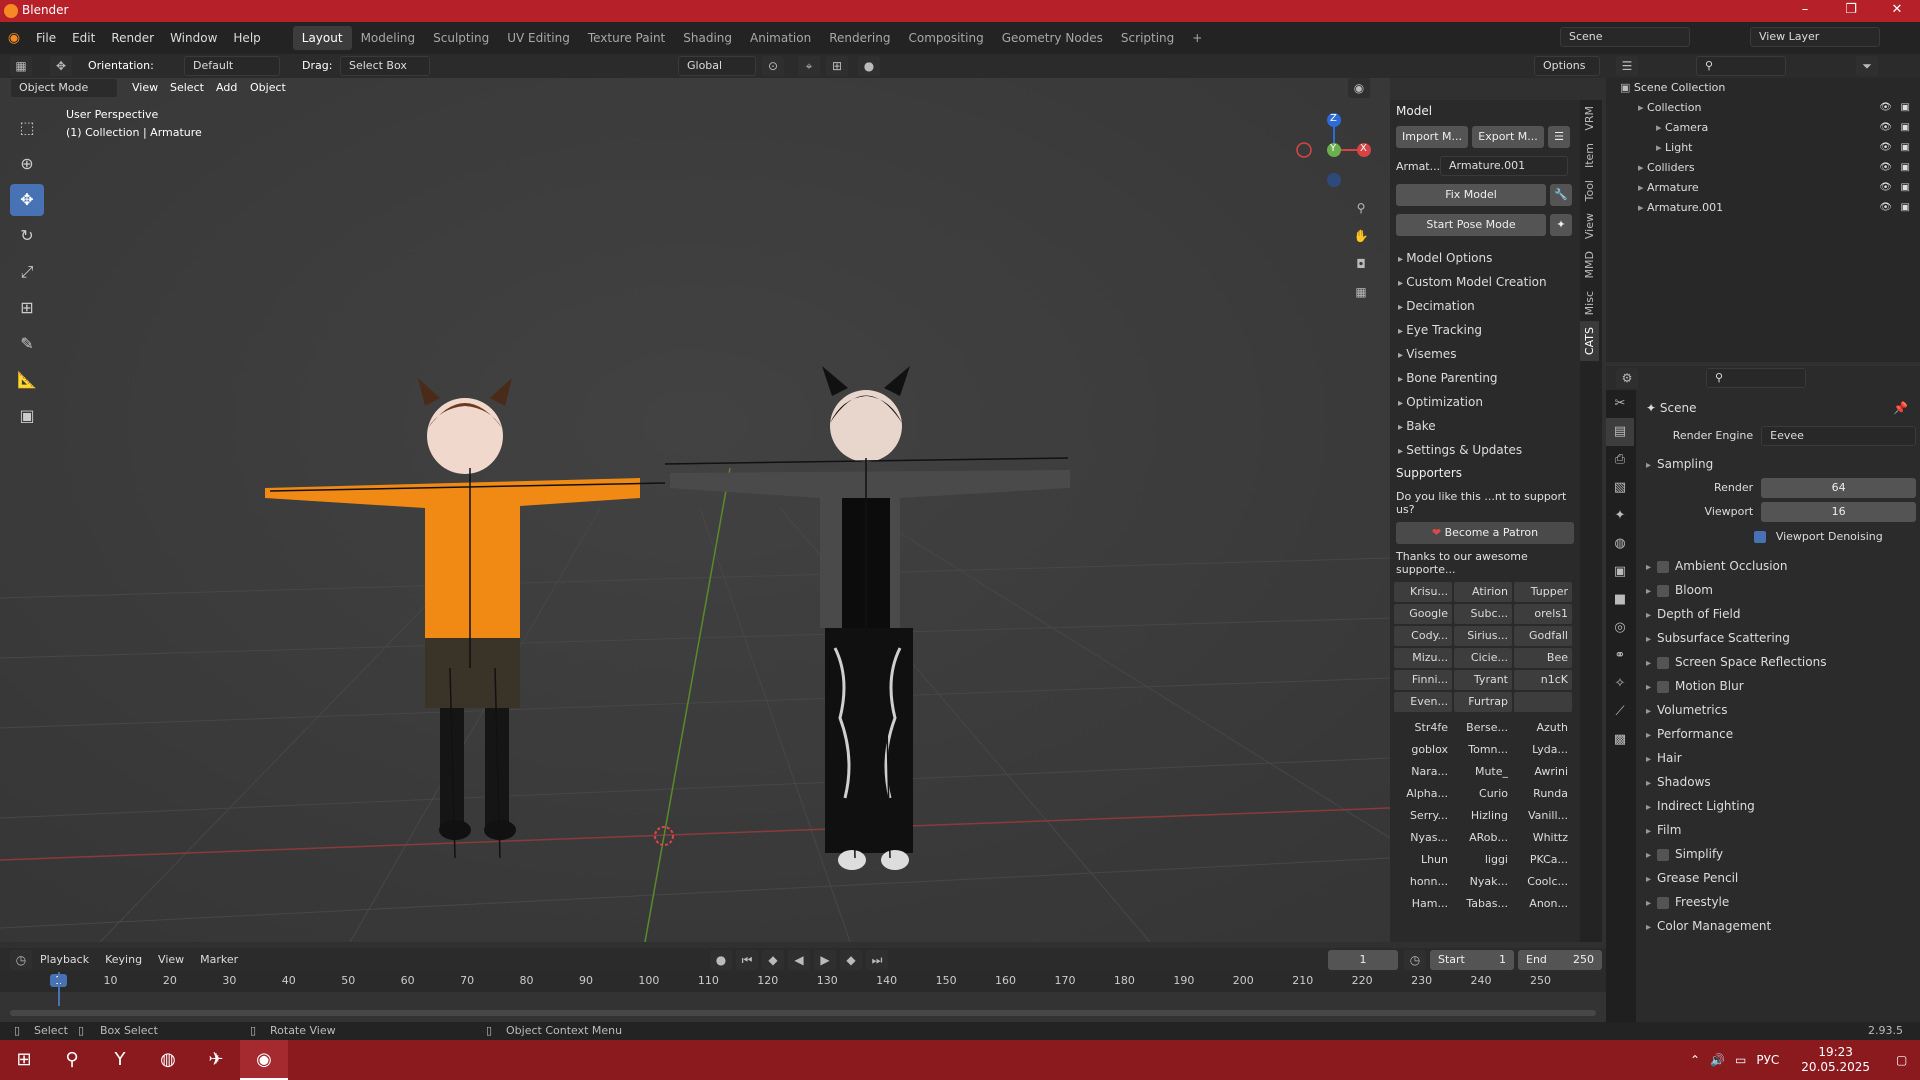 The height and width of the screenshot is (1080, 1920). What do you see at coordinates (1620, 488) in the screenshot?
I see `view-layer-tab-icon: ▧` at bounding box center [1620, 488].